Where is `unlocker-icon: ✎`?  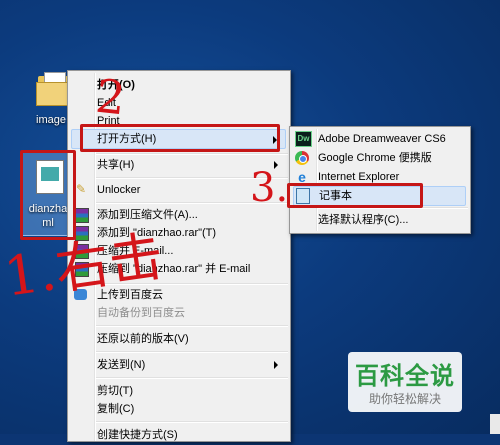
unlocker-icon: ✎ is located at coordinates (81, 189).